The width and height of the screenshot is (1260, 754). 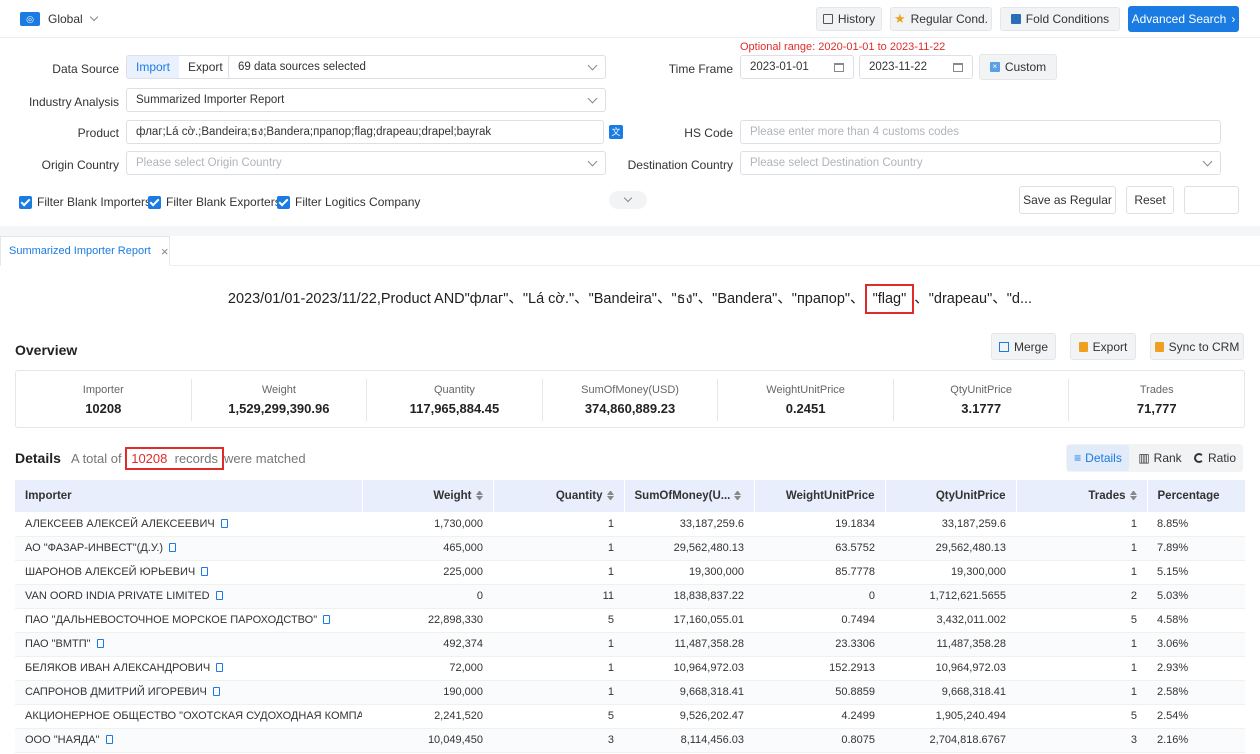 What do you see at coordinates (689, 740) in the screenshot?
I see `table-cell: 8,114,456.03` at bounding box center [689, 740].